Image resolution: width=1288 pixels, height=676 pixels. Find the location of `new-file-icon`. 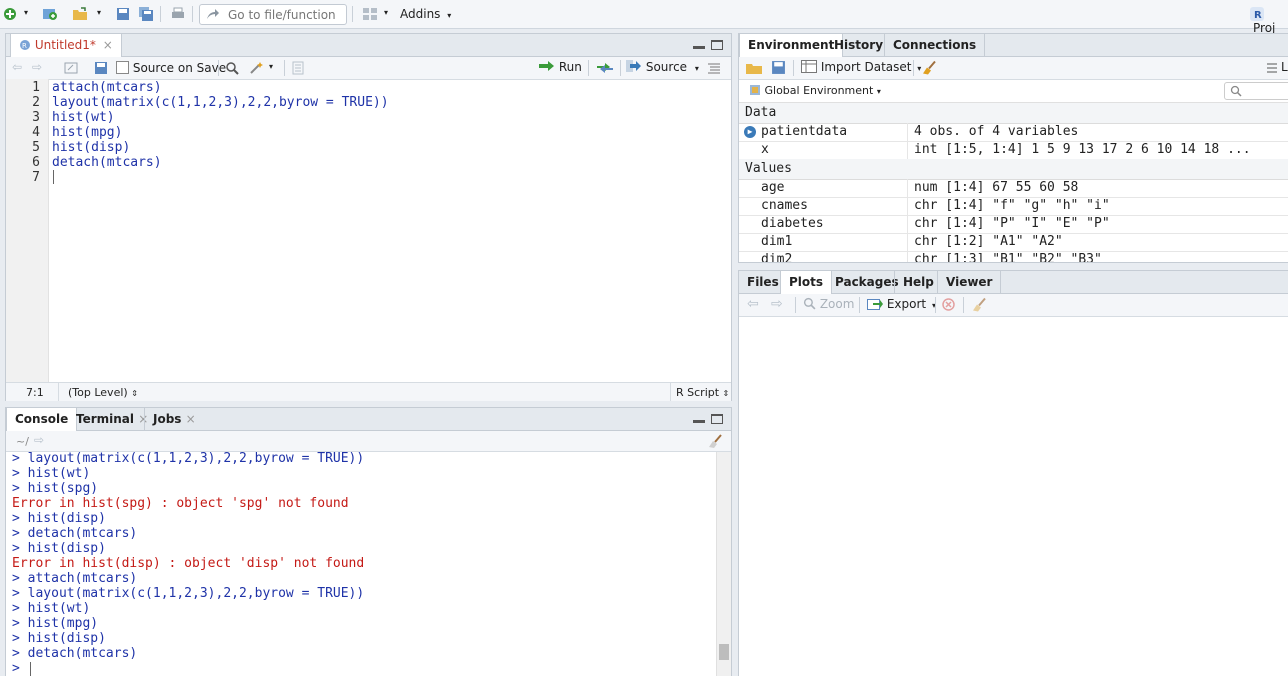

new-file-icon is located at coordinates (10, 14).